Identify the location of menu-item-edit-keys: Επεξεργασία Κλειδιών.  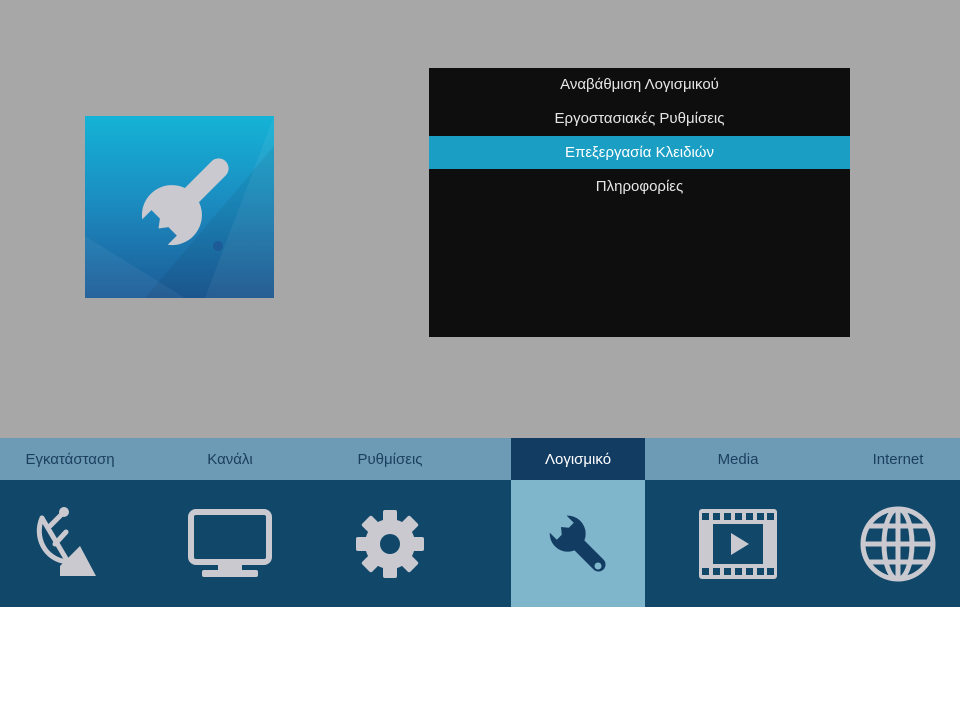
(639, 152).